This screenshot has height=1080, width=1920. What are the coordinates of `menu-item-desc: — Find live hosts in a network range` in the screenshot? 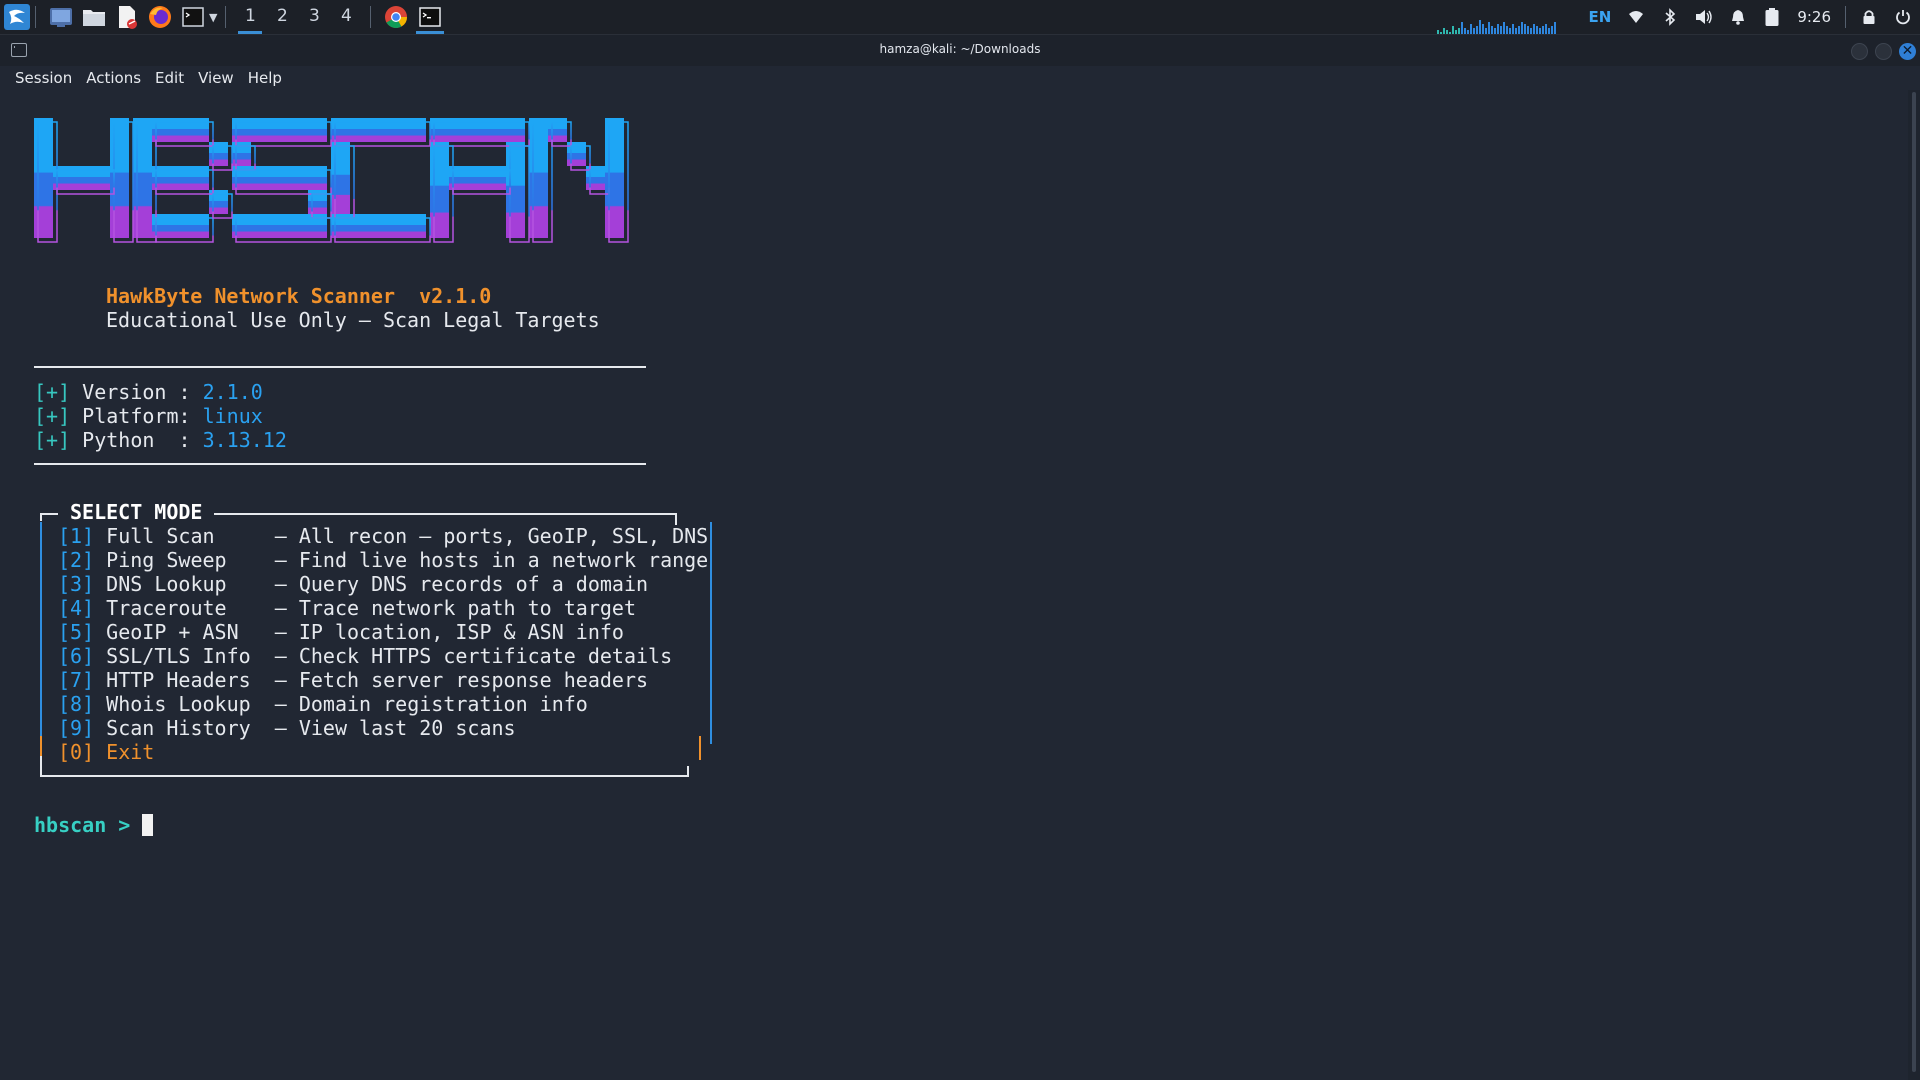 It's located at (491, 560).